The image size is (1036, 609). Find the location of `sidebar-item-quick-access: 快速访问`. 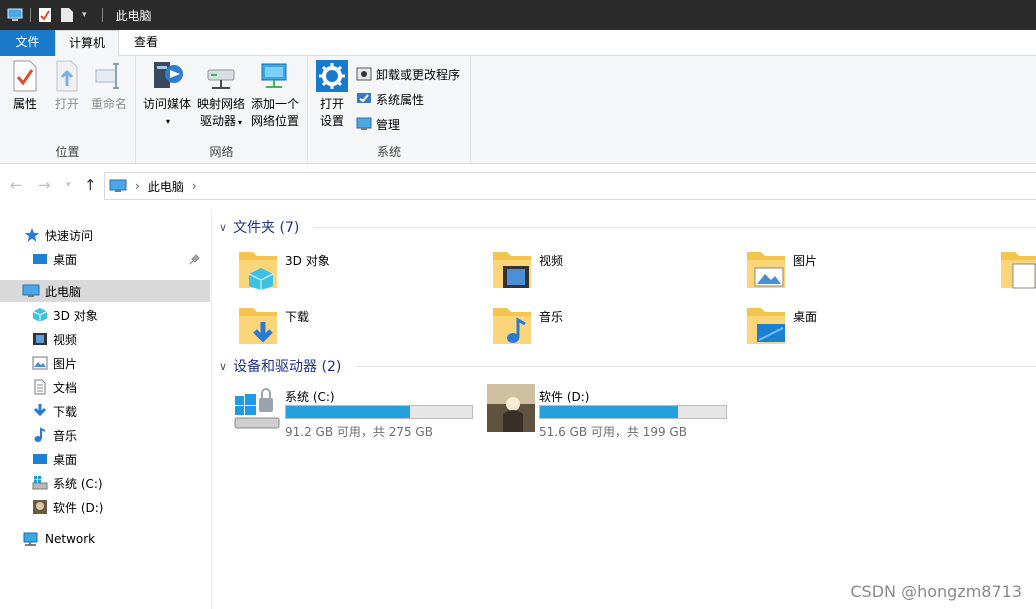

sidebar-item-quick-access: 快速访问 is located at coordinates (105, 235).